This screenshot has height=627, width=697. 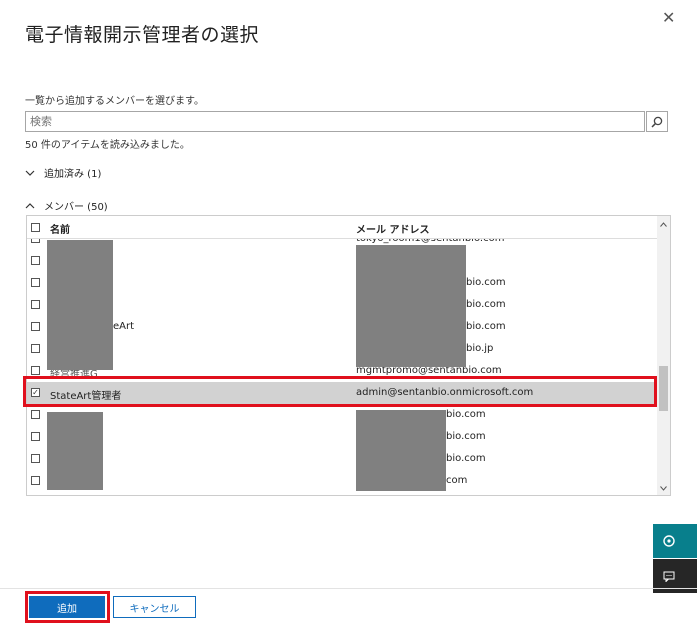 What do you see at coordinates (663, 488) in the screenshot?
I see `scroll-down-icon` at bounding box center [663, 488].